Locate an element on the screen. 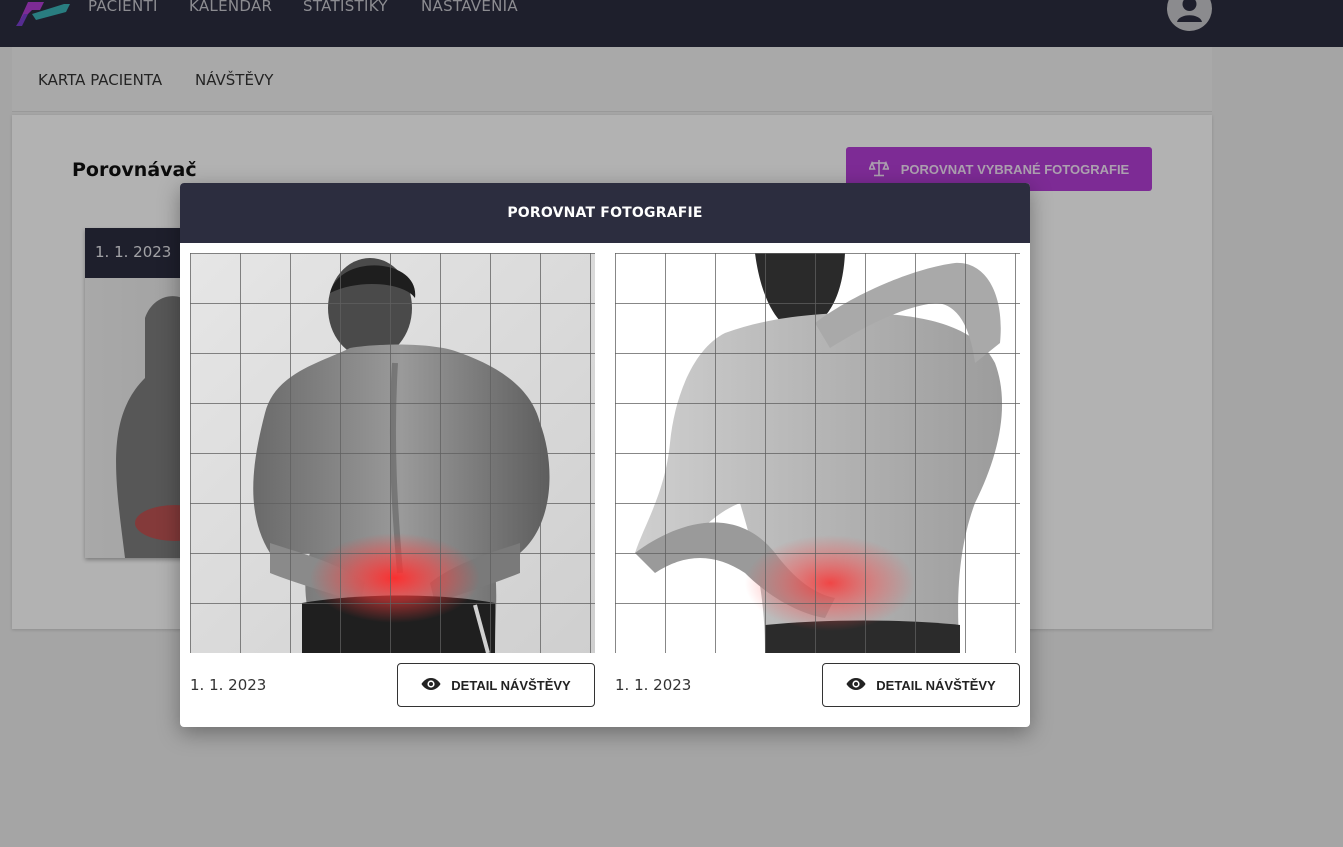 The width and height of the screenshot is (1343, 847). detail-visit-button-right: DETAIL NÁVŠTĚVY is located at coordinates (921, 685).